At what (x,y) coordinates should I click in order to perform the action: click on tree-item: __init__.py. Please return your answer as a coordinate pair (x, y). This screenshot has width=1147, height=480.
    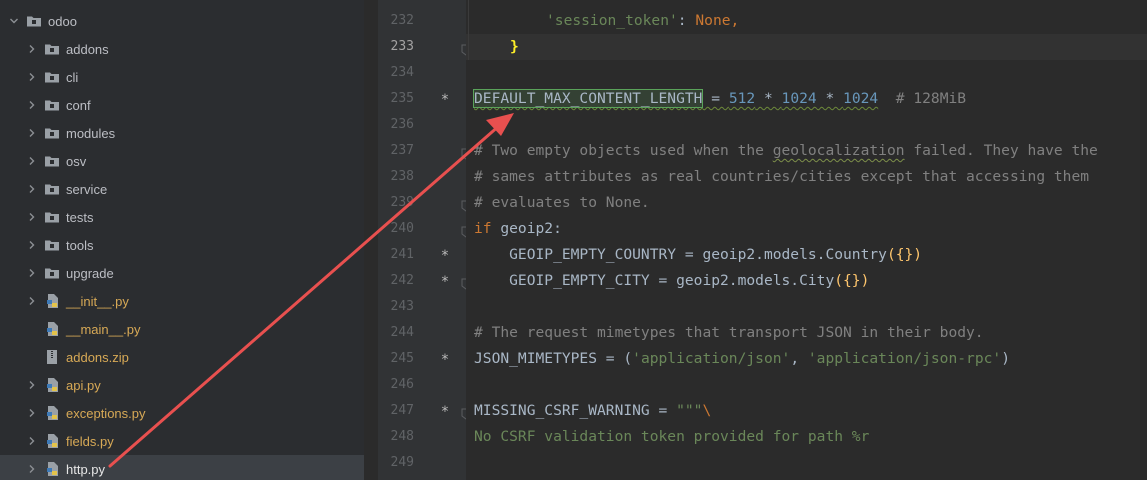
    Looking at the image, I should click on (182, 301).